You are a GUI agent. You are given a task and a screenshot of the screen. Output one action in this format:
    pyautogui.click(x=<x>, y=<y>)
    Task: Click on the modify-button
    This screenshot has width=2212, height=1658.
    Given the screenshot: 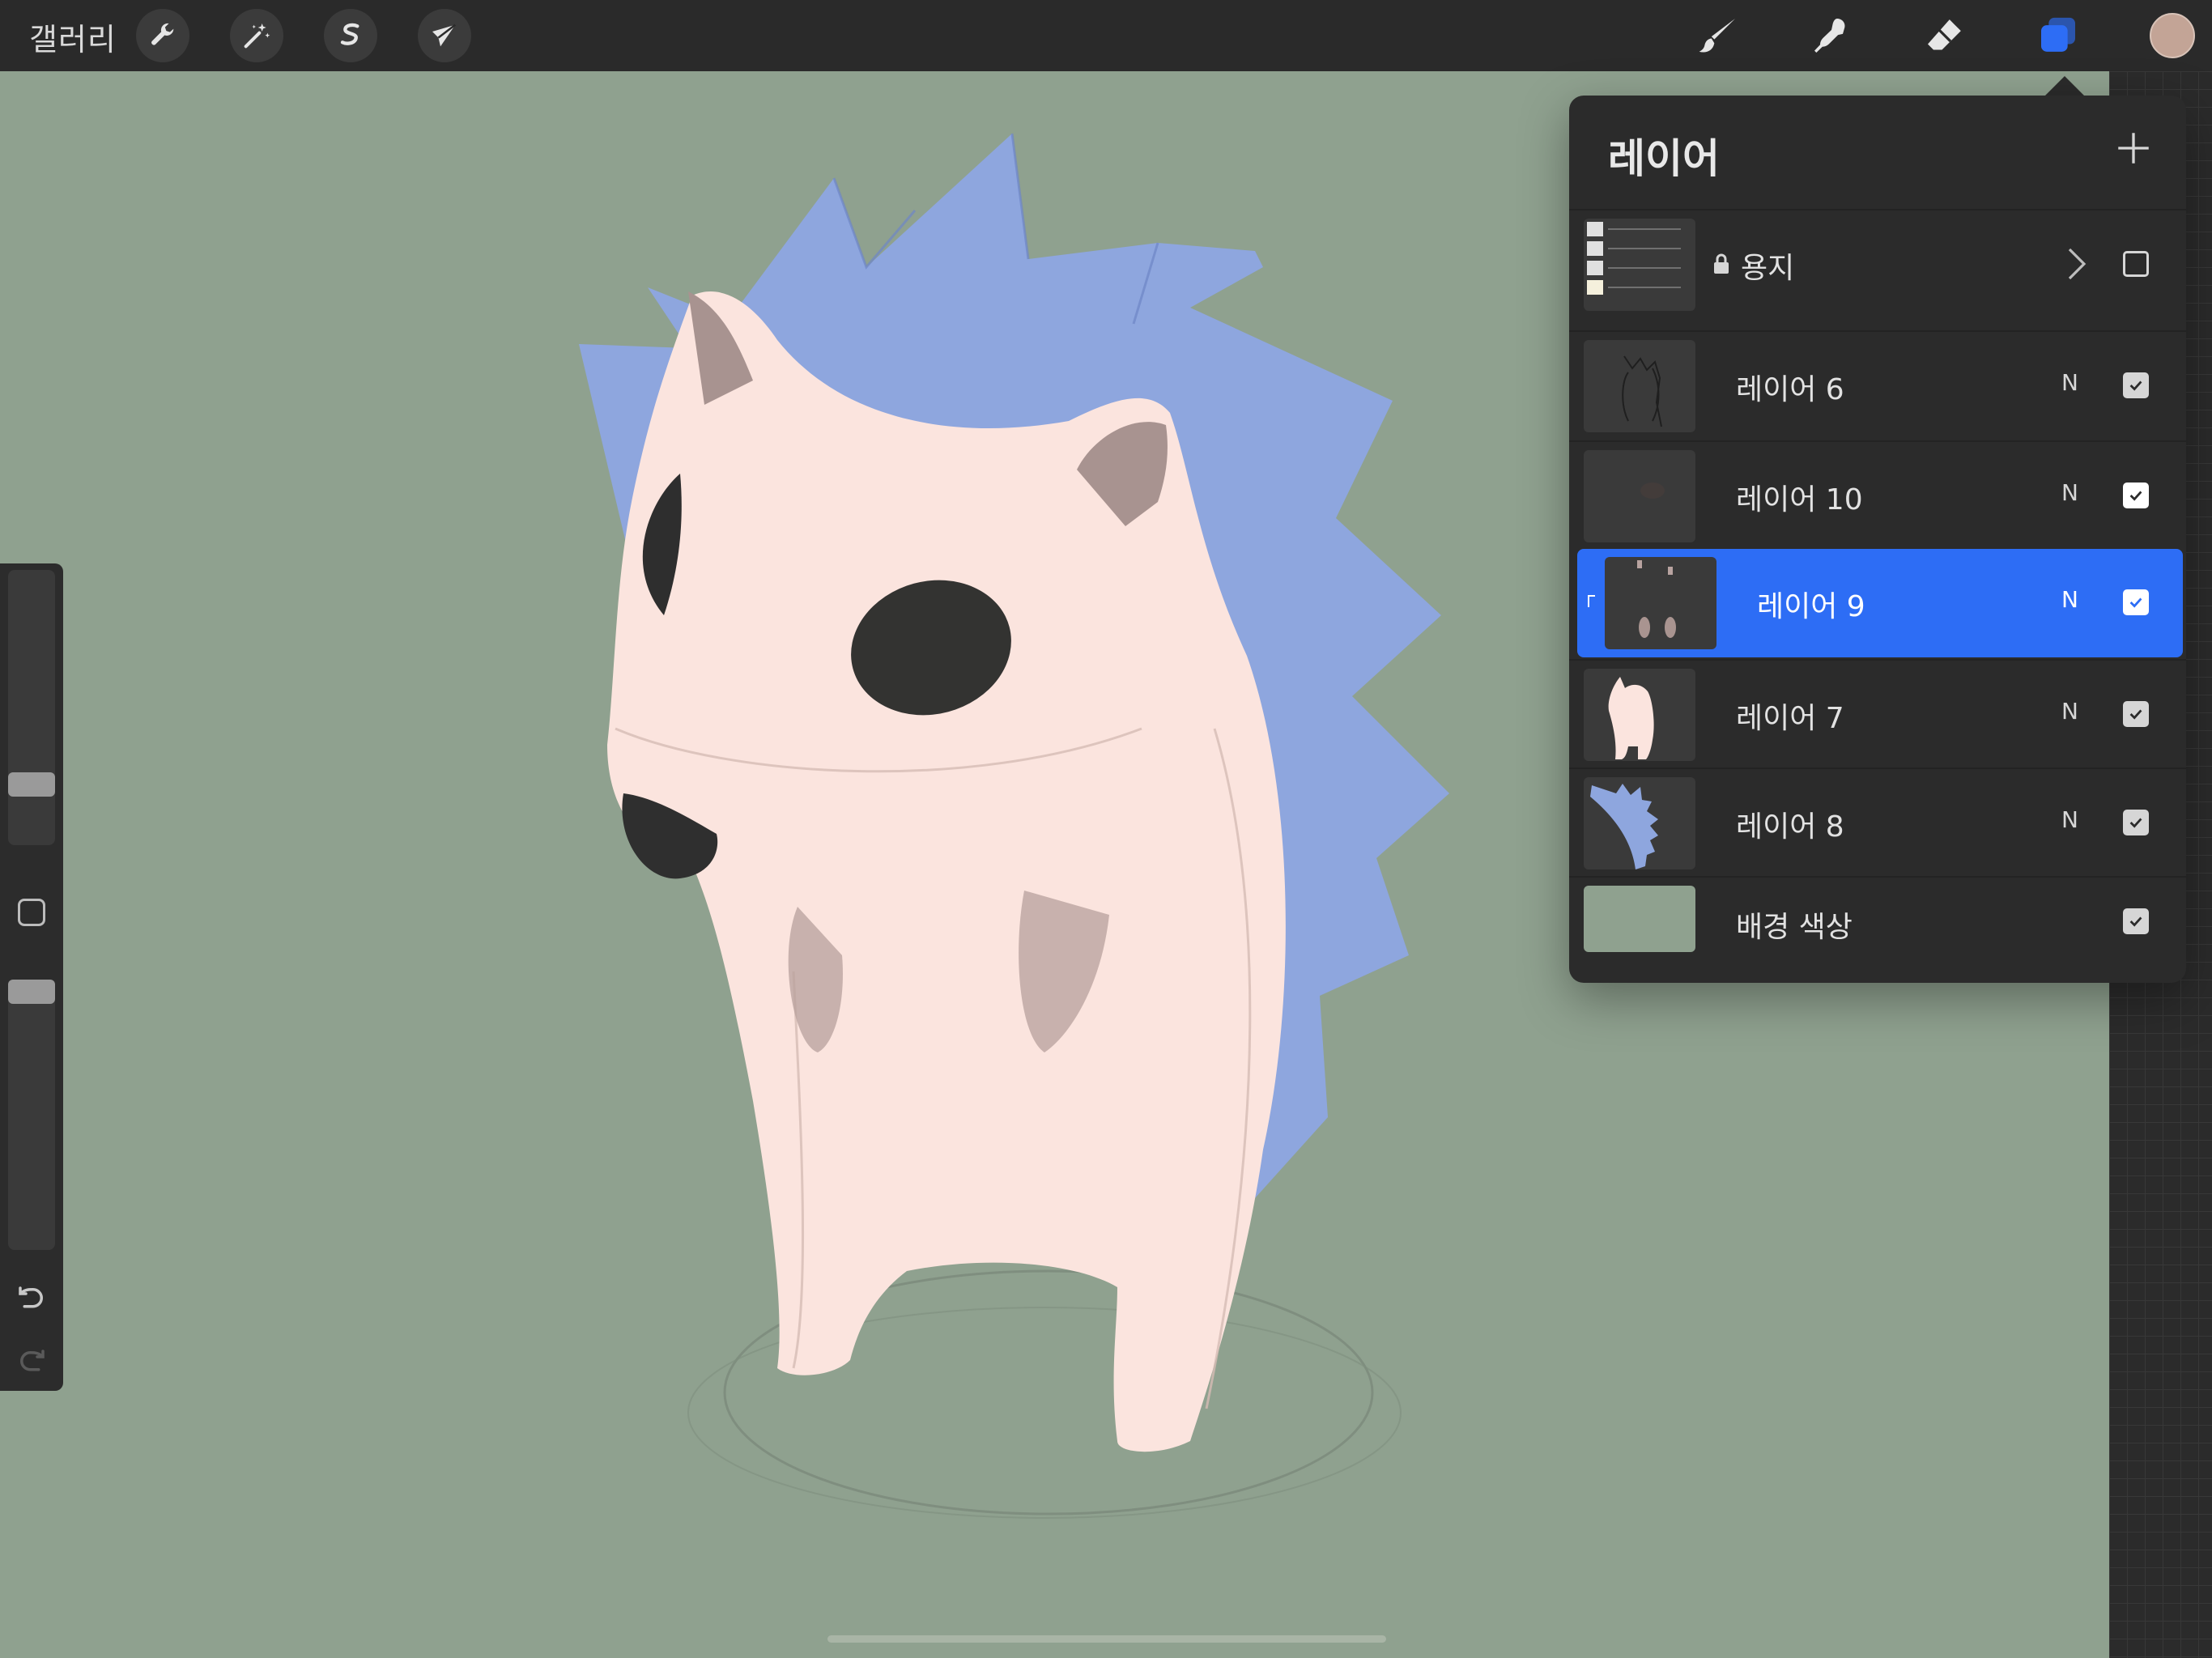 What is the action you would take?
    pyautogui.click(x=32, y=912)
    